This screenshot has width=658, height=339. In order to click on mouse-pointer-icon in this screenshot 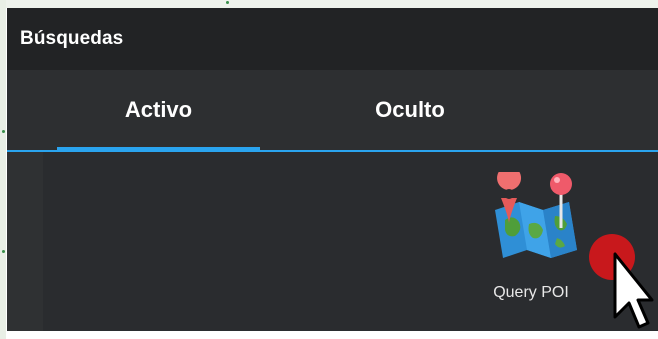, I will do `click(633, 290)`.